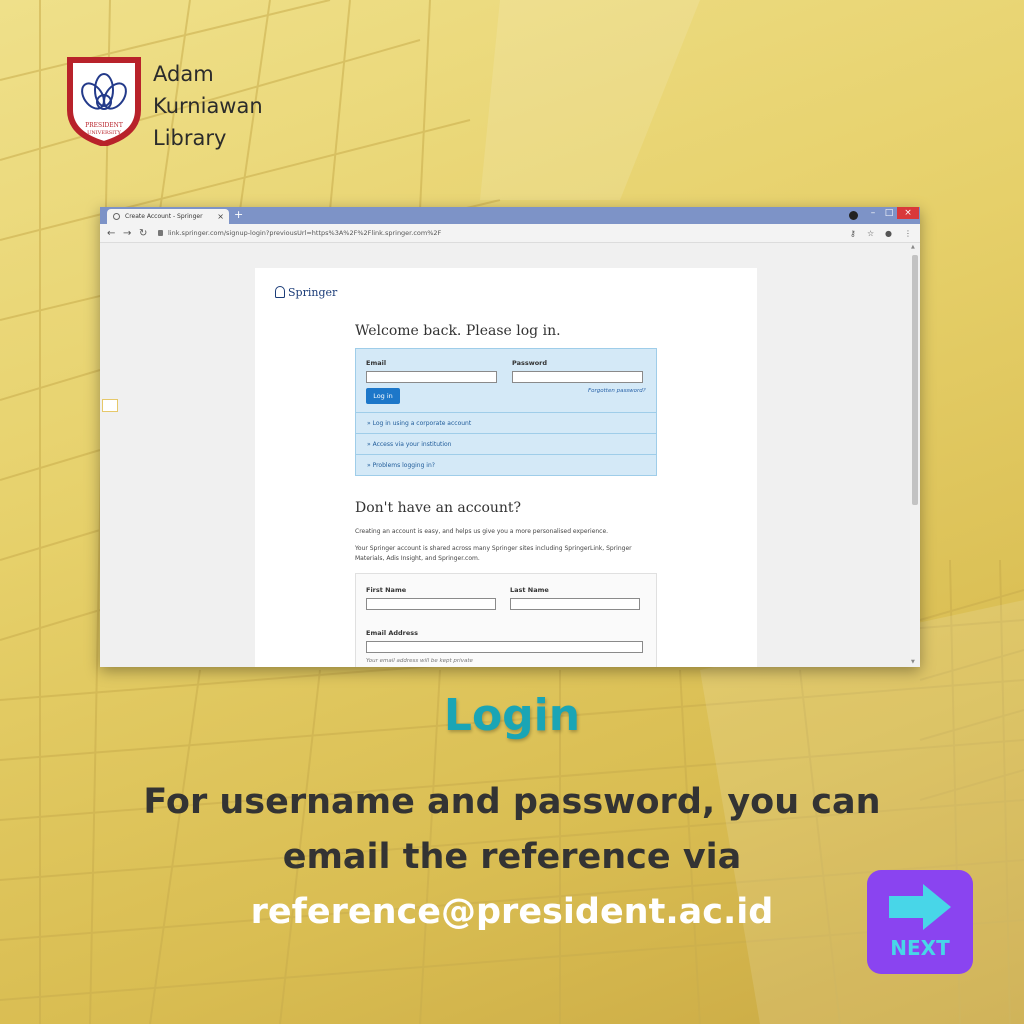 This screenshot has height=1024, width=1024. What do you see at coordinates (920, 907) in the screenshot?
I see `arrow-right-icon` at bounding box center [920, 907].